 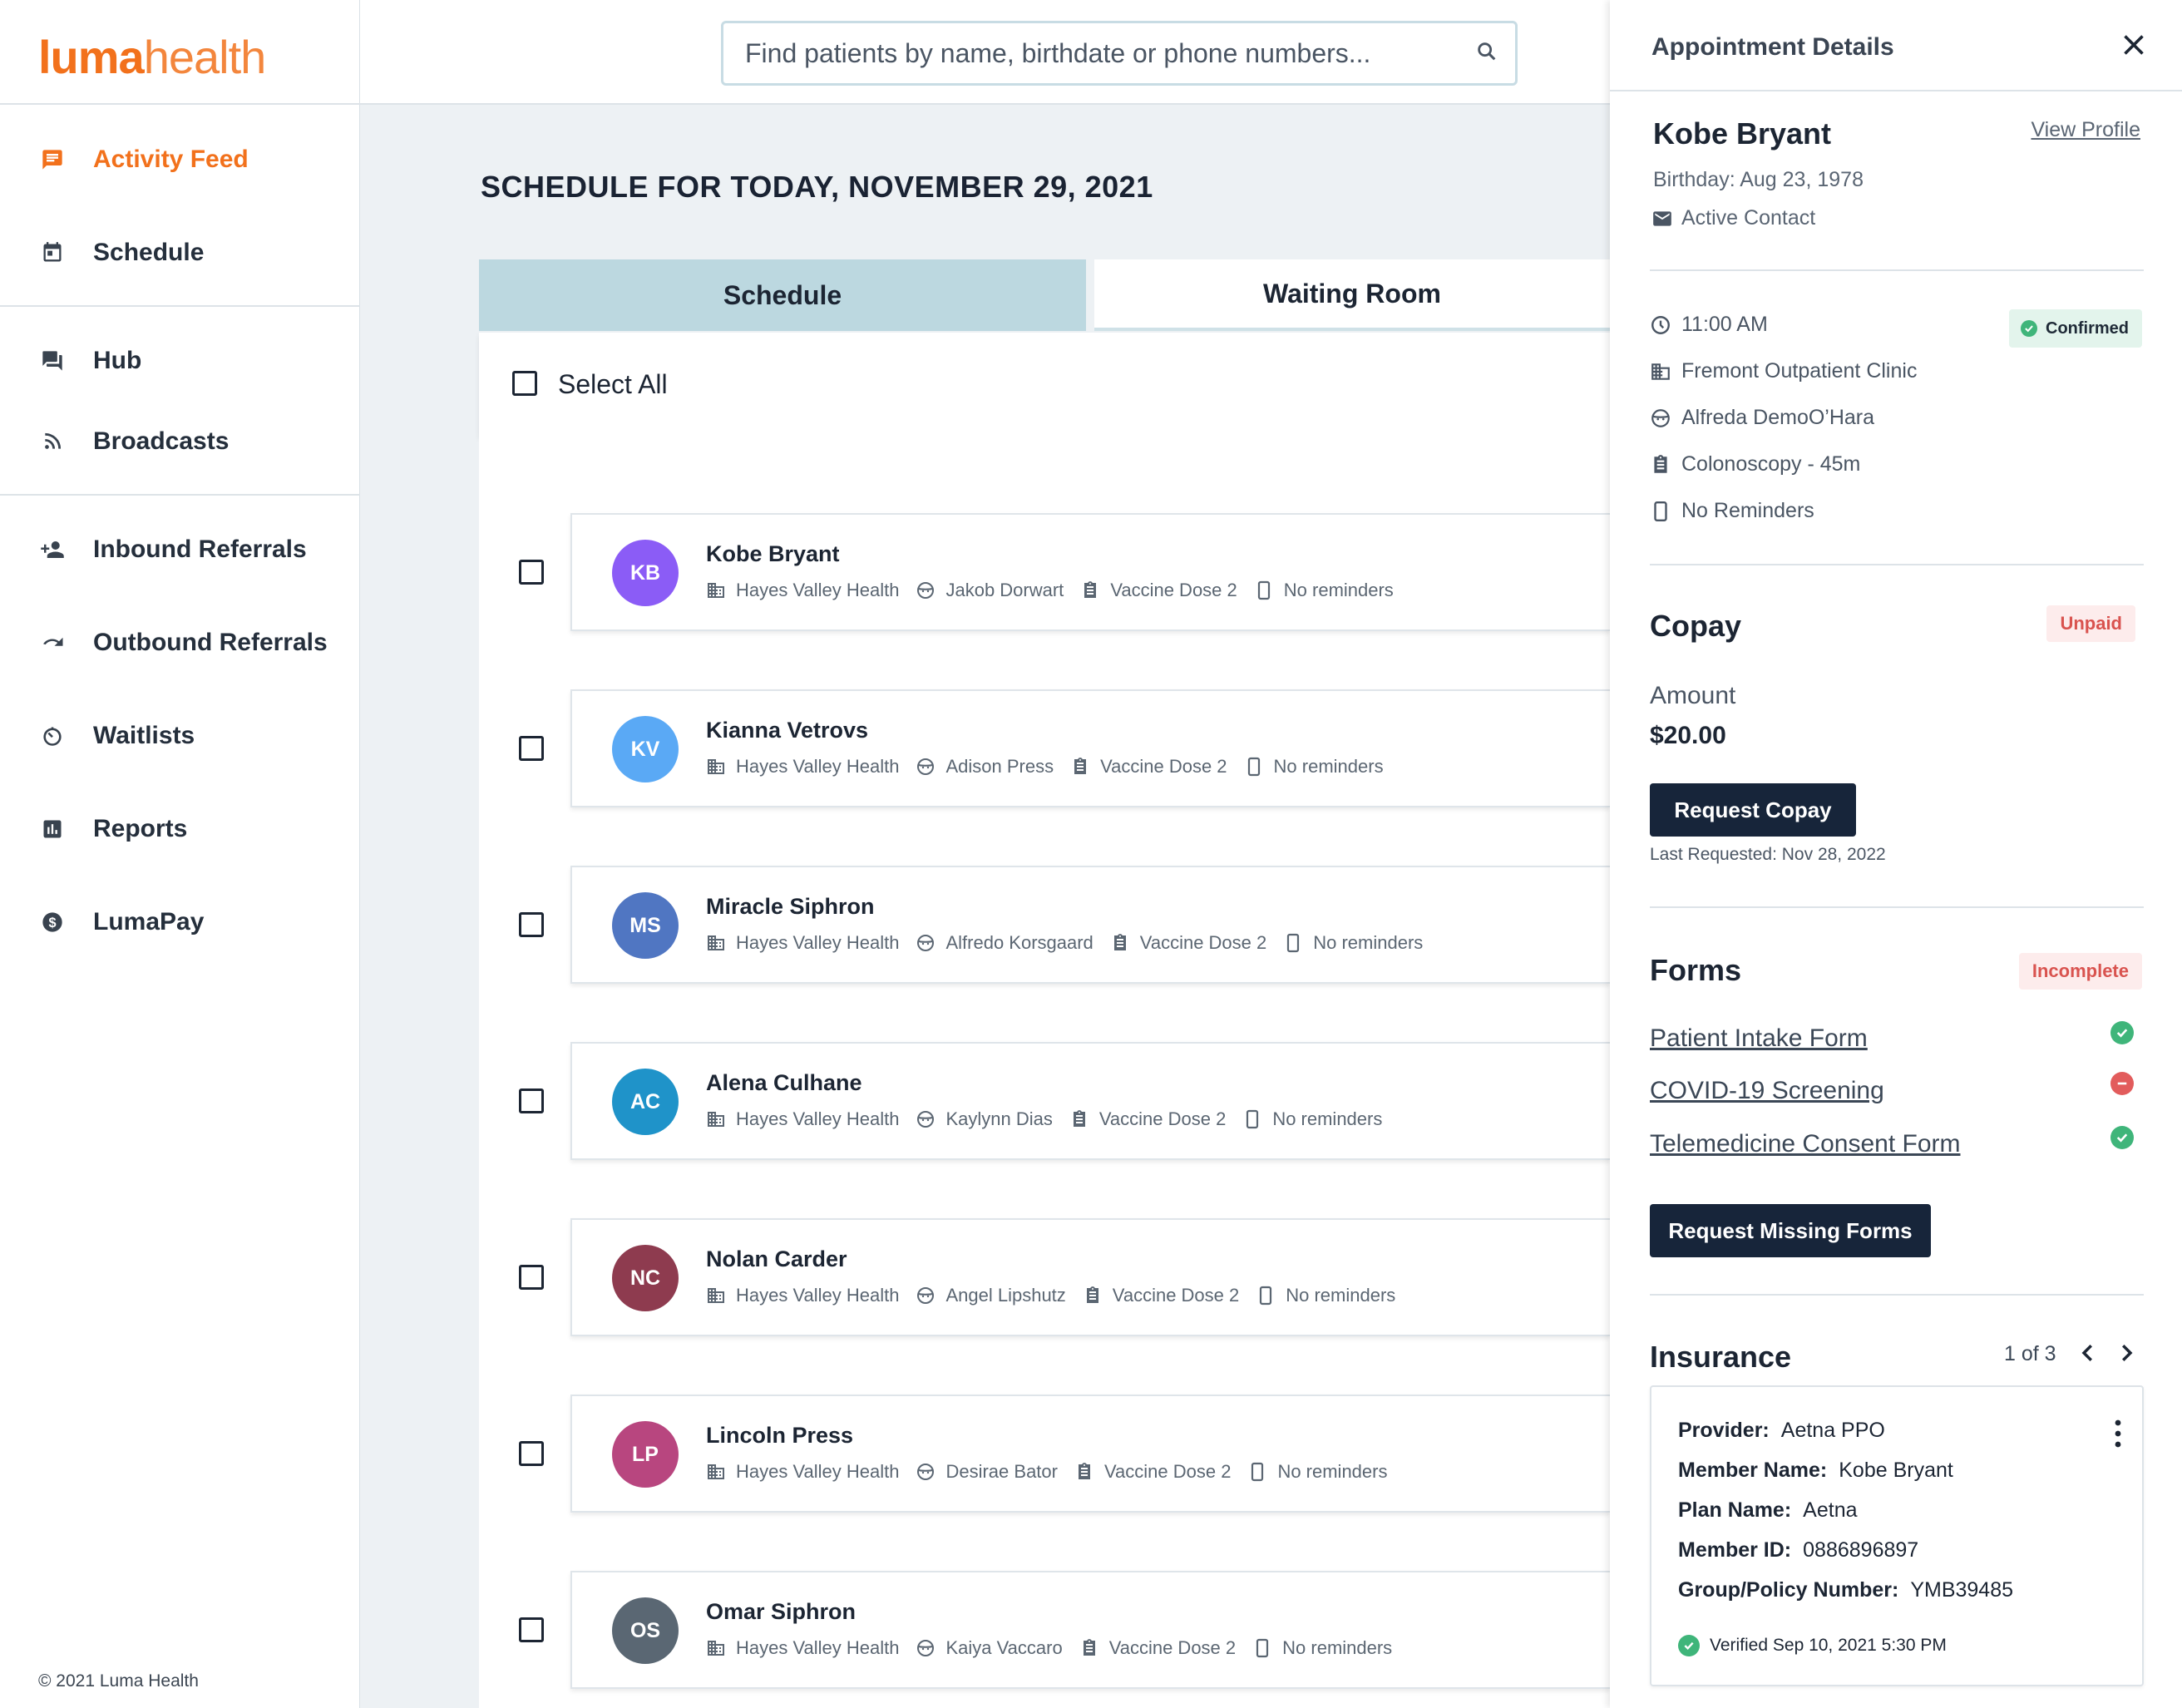 What do you see at coordinates (1753, 810) in the screenshot?
I see `request-copay-button: Request Copay` at bounding box center [1753, 810].